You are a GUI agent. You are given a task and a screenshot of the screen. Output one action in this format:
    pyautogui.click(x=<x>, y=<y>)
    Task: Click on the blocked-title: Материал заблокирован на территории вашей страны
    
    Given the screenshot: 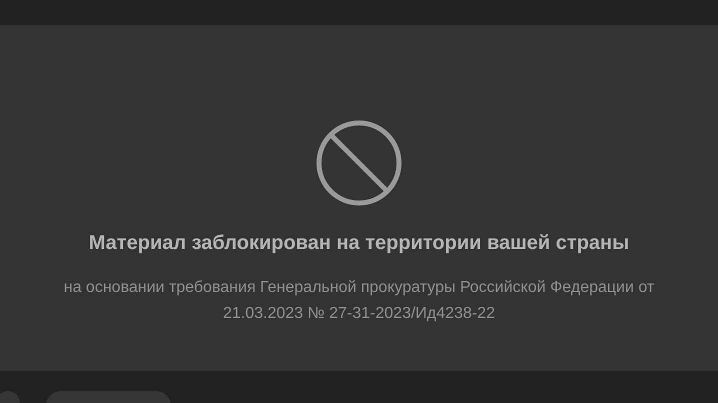 What is the action you would take?
    pyautogui.click(x=359, y=243)
    